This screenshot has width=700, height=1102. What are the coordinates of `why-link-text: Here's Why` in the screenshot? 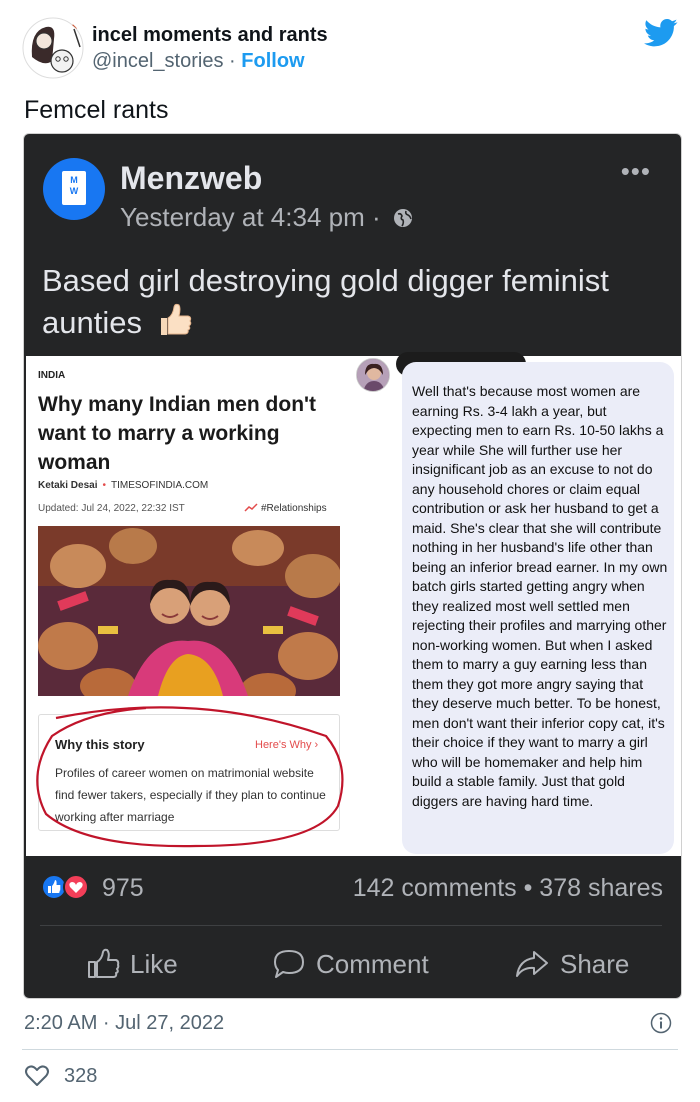 It's located at (283, 745).